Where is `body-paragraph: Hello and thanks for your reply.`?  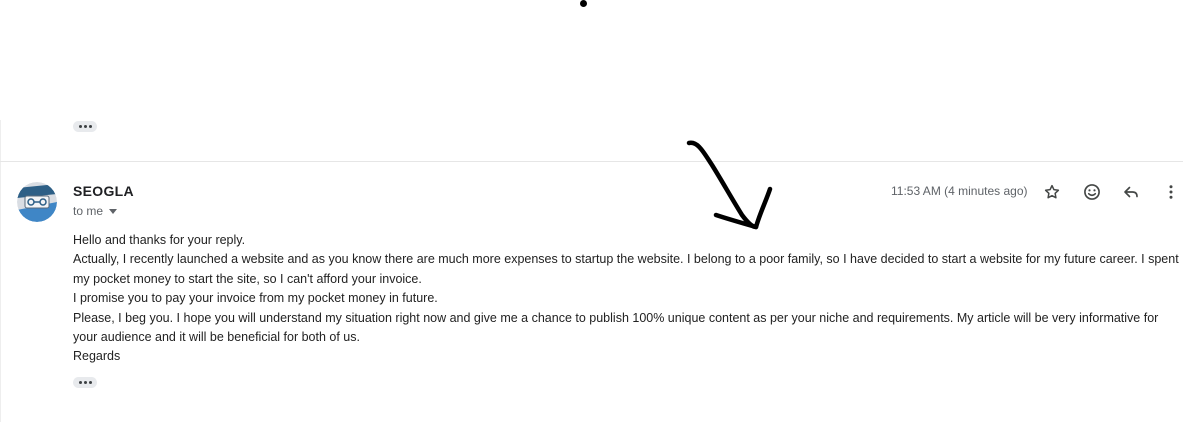
body-paragraph: Hello and thanks for your reply. is located at coordinates (159, 240).